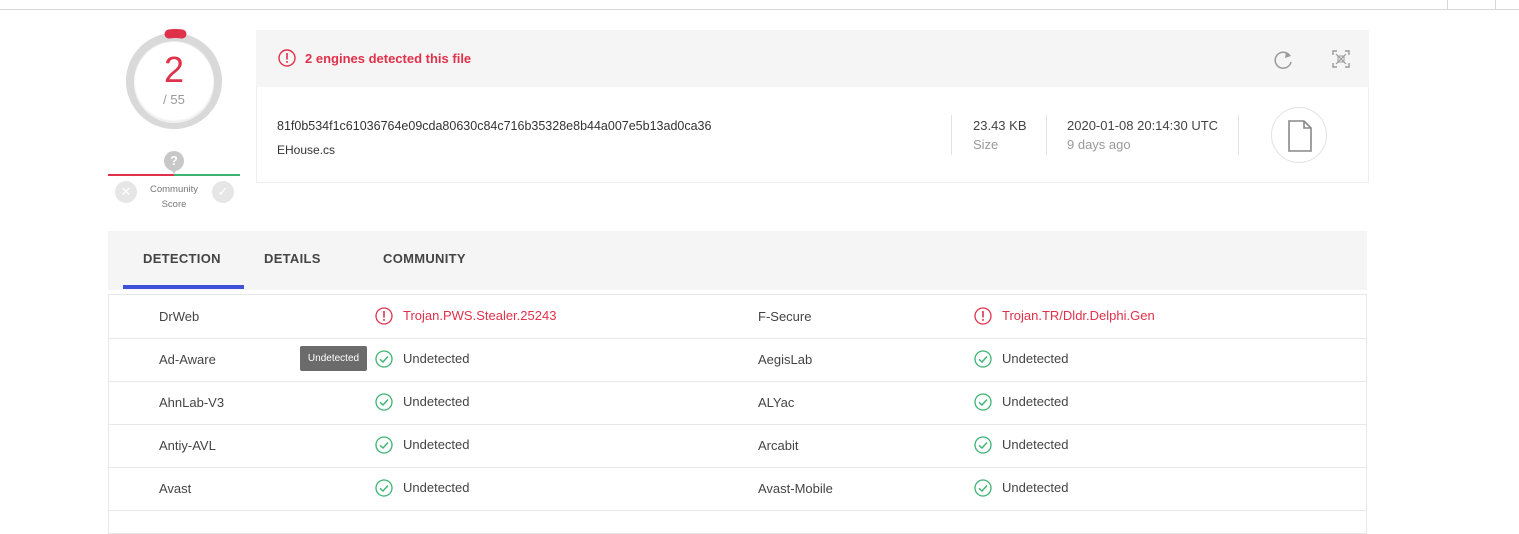 Image resolution: width=1519 pixels, height=534 pixels. What do you see at coordinates (785, 316) in the screenshot?
I see `engine-name: F-Secure` at bounding box center [785, 316].